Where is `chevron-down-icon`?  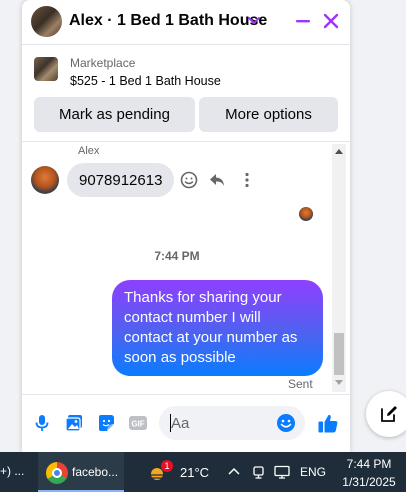
chevron-down-icon is located at coordinates (254, 20).